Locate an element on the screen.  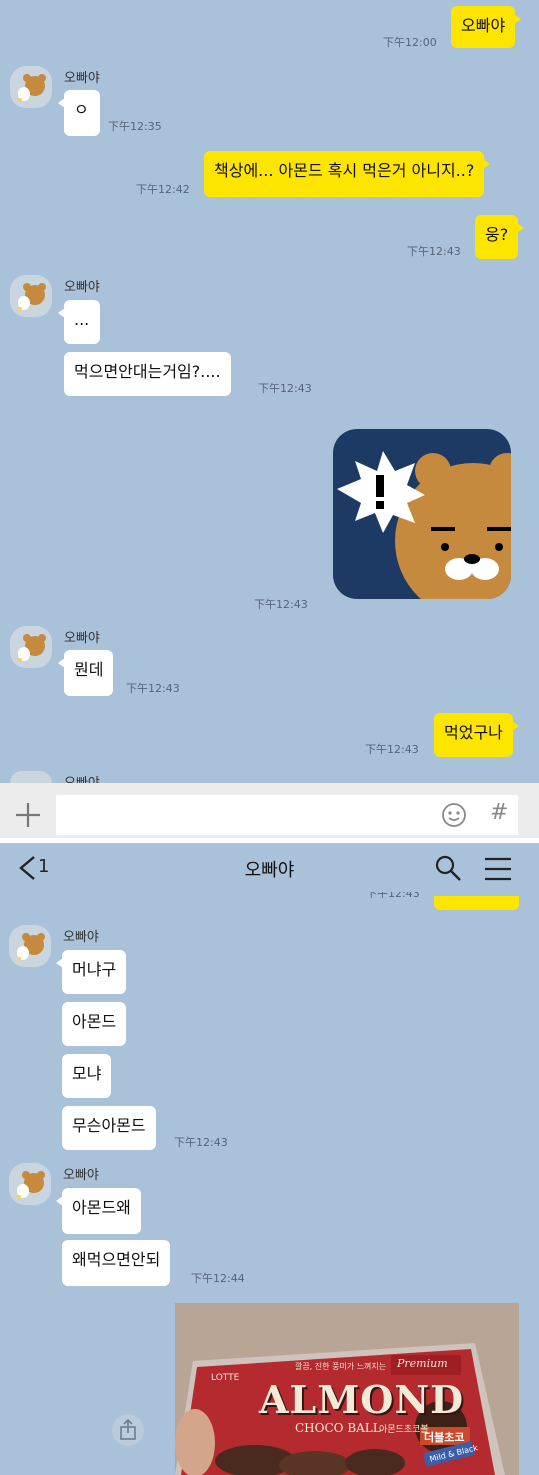
my-message-bubble: 먹었구나 is located at coordinates (476, 735).